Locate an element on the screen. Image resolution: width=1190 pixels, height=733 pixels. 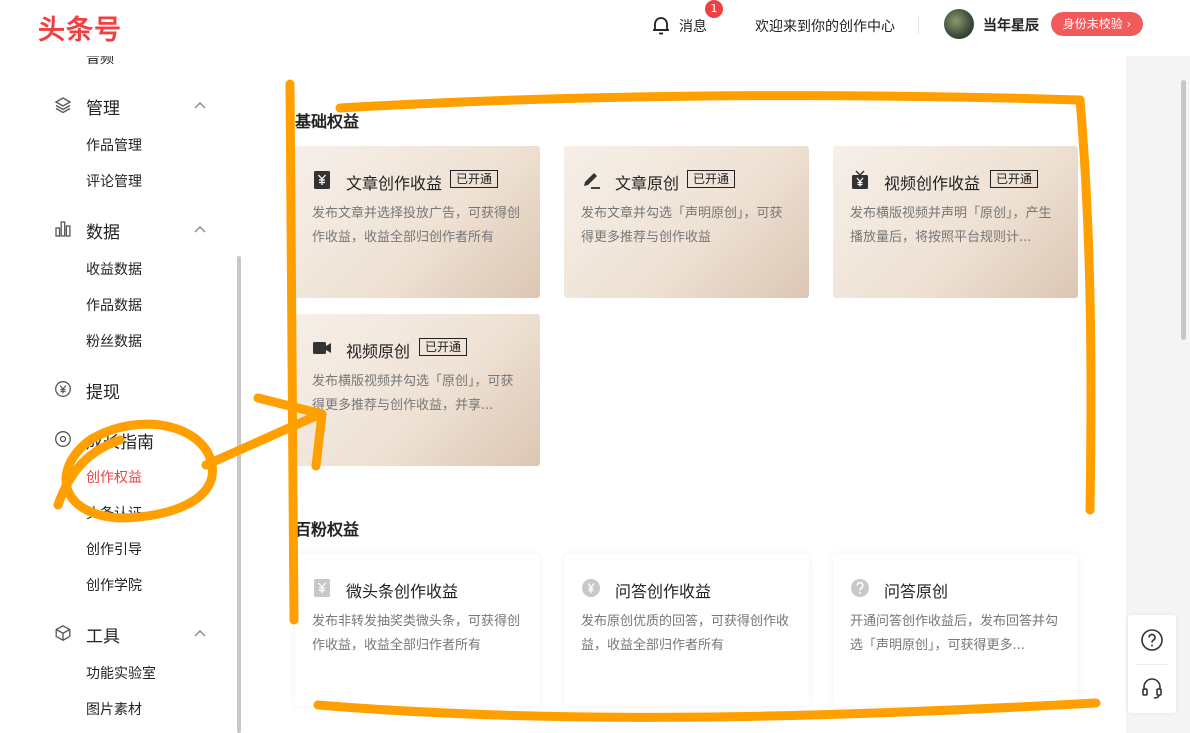
welcome-text: 欢迎来到你的创作中心 is located at coordinates (825, 27).